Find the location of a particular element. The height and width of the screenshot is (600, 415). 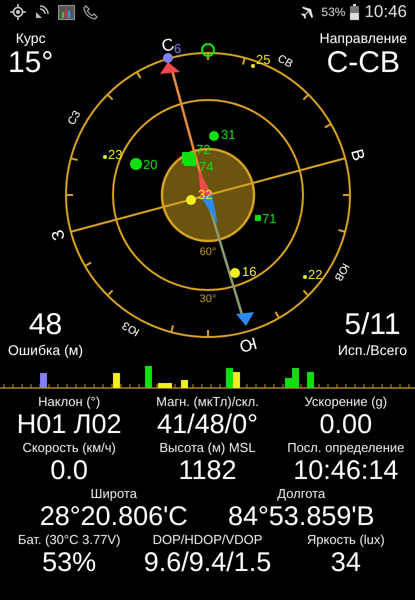

phone-icon is located at coordinates (90, 12).